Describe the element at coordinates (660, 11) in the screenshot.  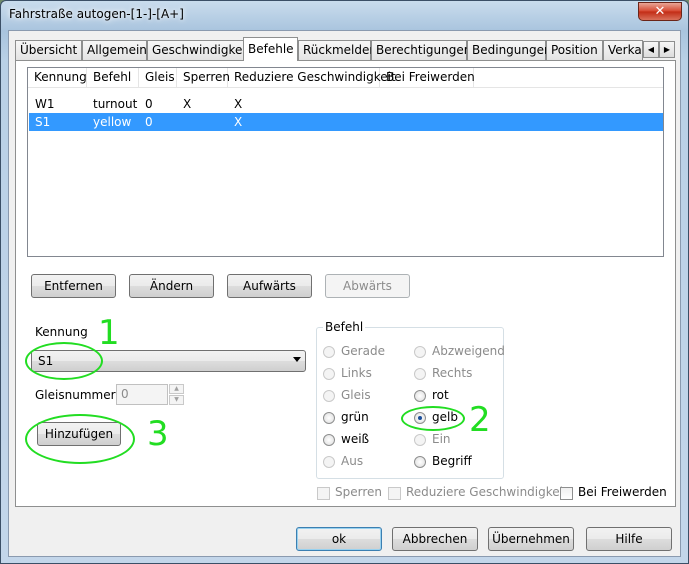
I see `close-button: ✕` at that location.